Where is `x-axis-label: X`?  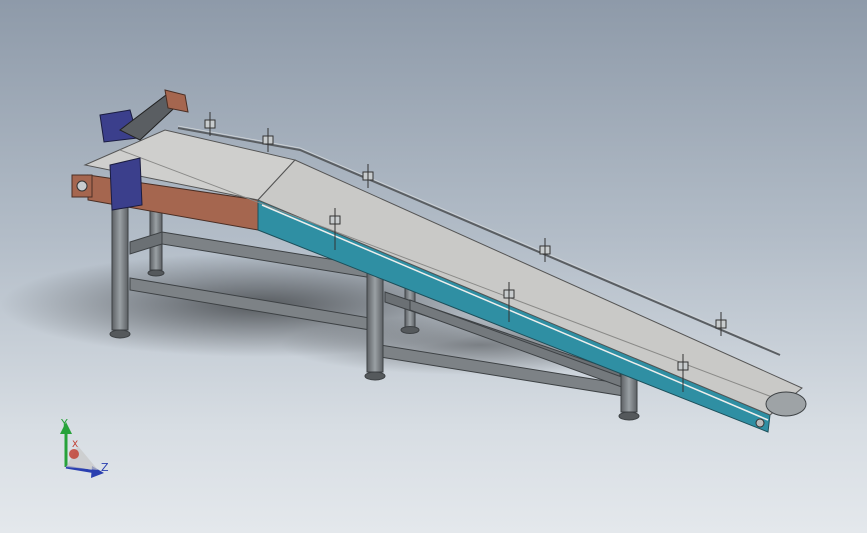
x-axis-label: X is located at coordinates (75, 445).